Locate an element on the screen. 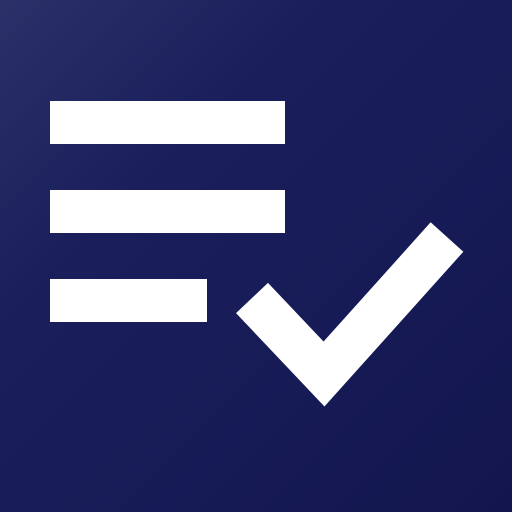 This screenshot has height=512, width=512. list-line-middle is located at coordinates (167, 211).